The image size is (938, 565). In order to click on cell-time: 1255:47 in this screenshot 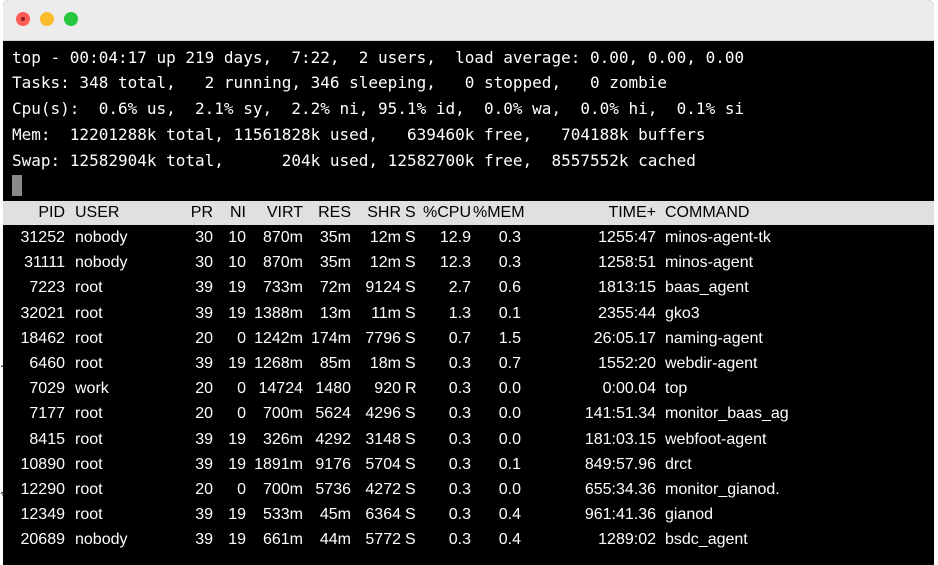, I will do `click(627, 237)`.